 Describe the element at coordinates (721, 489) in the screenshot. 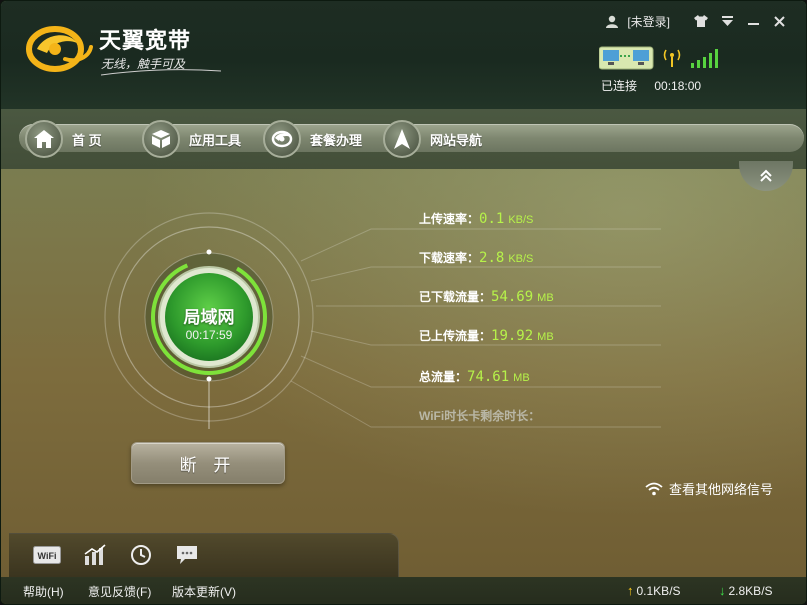

I see `view-other-networks-label: 查看其他网络信号` at that location.